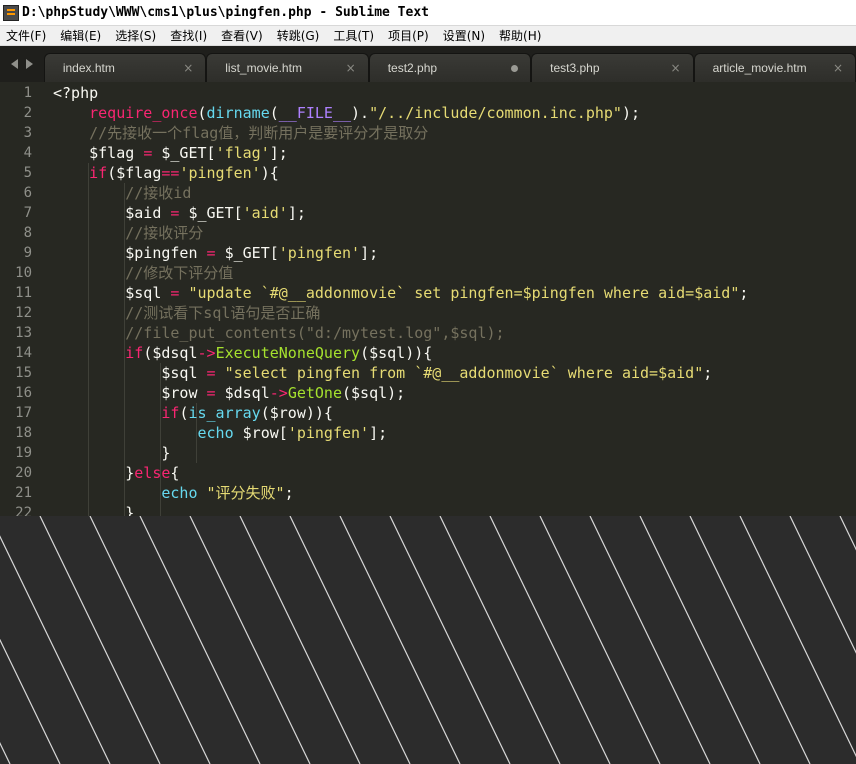  I want to click on tab-article-movie-htm: article_movie.htm ×, so click(774, 67).